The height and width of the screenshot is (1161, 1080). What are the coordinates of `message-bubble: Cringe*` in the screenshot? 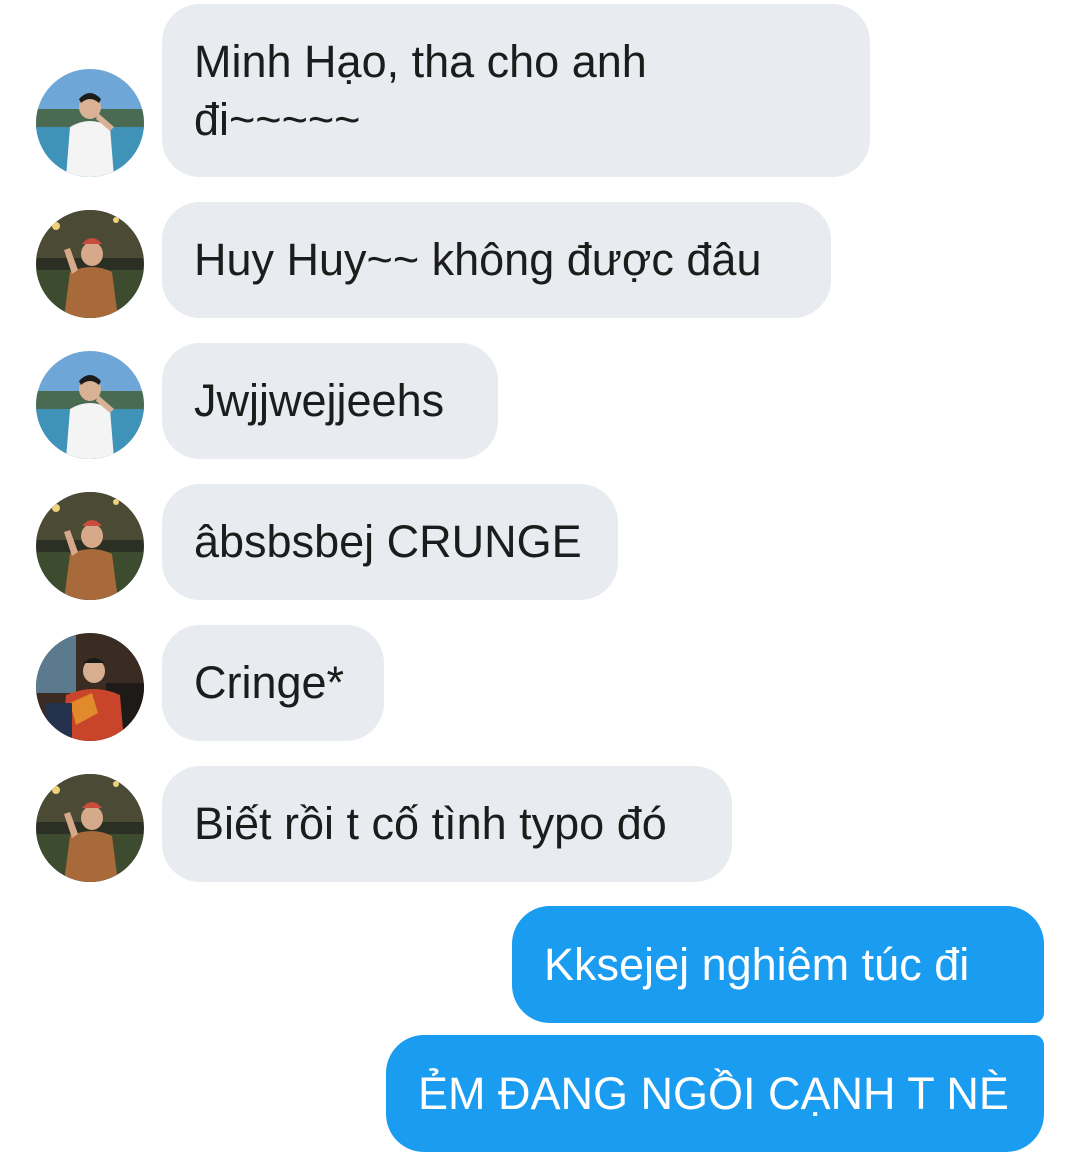 It's located at (273, 683).